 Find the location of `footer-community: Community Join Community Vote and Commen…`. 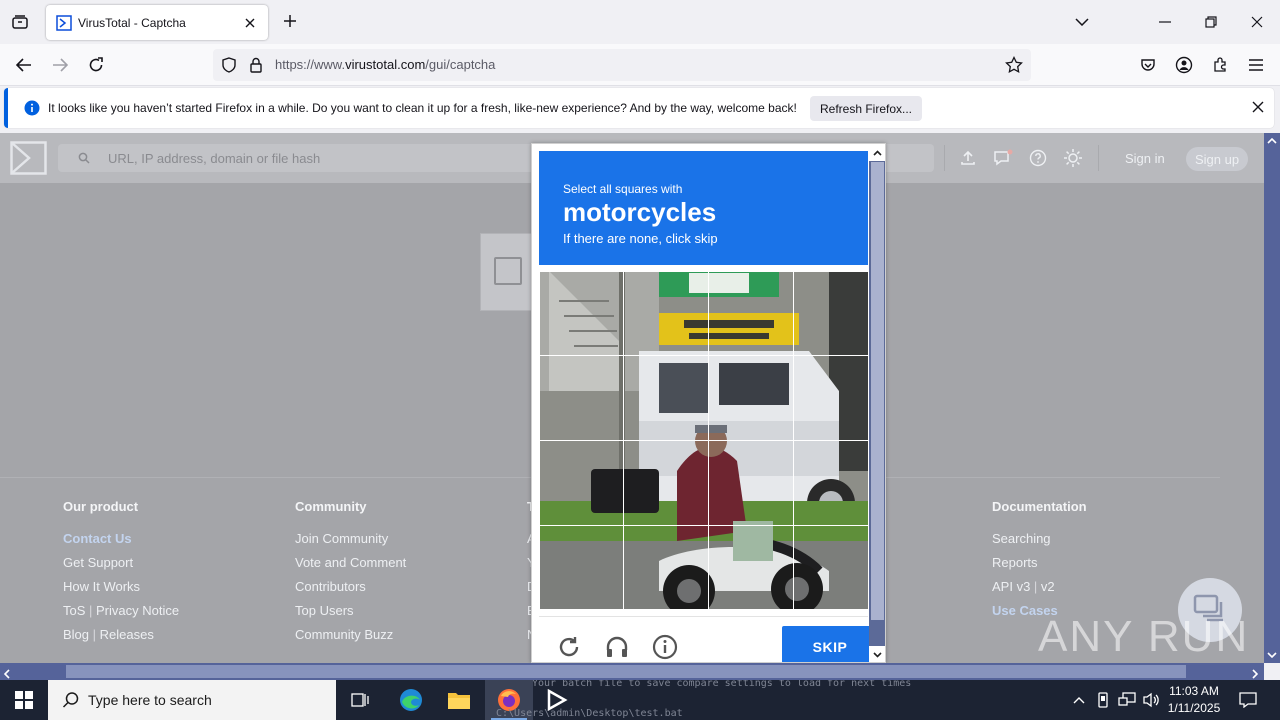

footer-community: Community Join Community Vote and Commen… is located at coordinates (350, 575).